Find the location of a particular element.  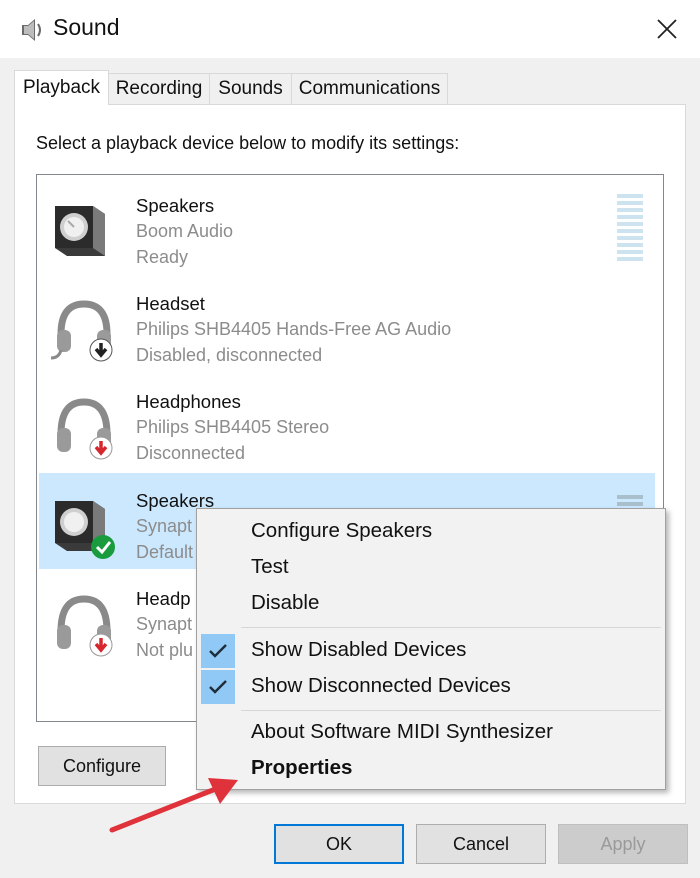

device-status: Disabled, disconnected is located at coordinates (229, 355).